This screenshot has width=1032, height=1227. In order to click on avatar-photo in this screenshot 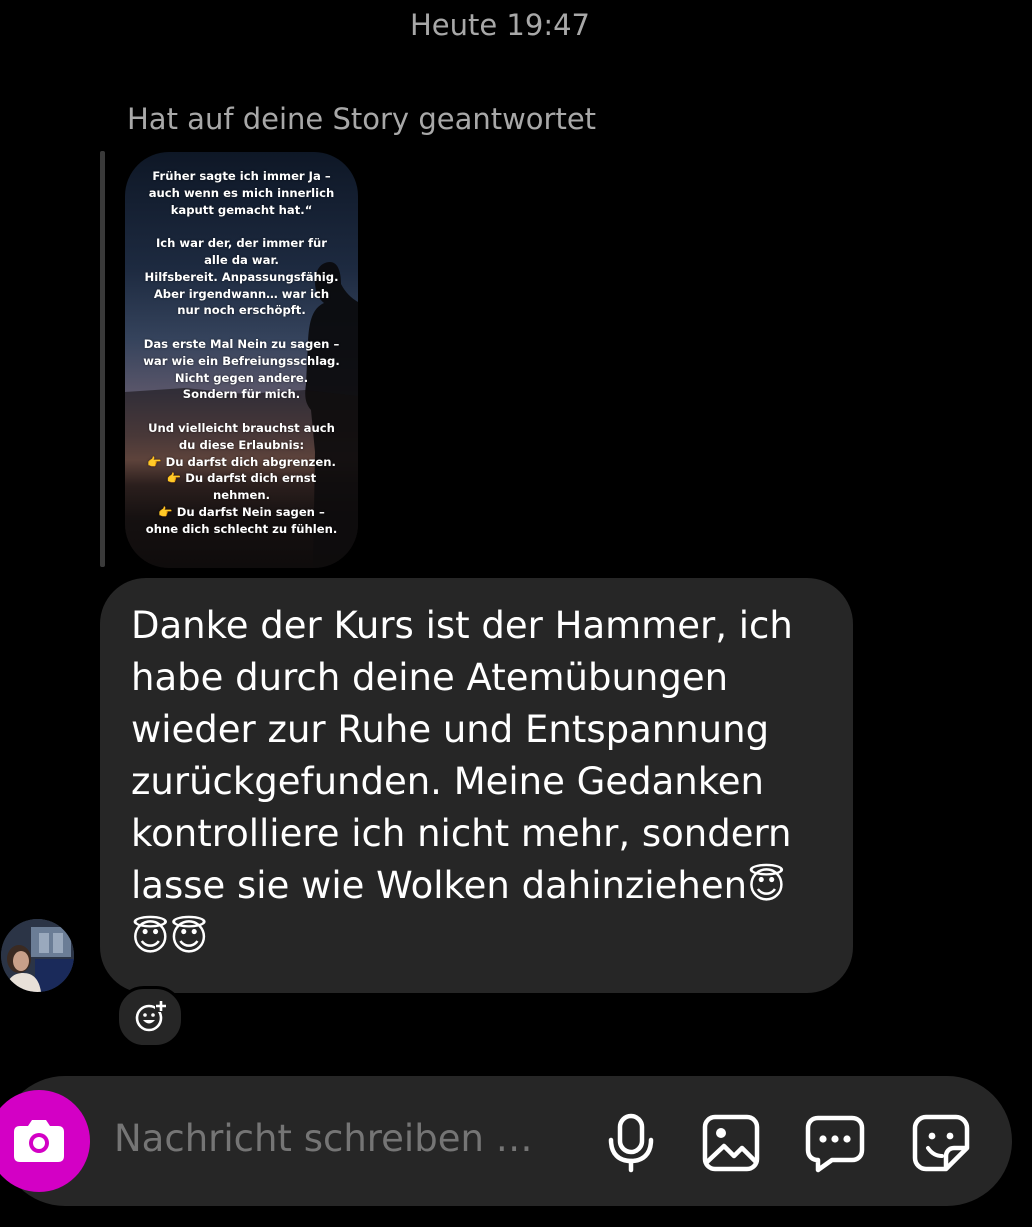, I will do `click(37, 955)`.